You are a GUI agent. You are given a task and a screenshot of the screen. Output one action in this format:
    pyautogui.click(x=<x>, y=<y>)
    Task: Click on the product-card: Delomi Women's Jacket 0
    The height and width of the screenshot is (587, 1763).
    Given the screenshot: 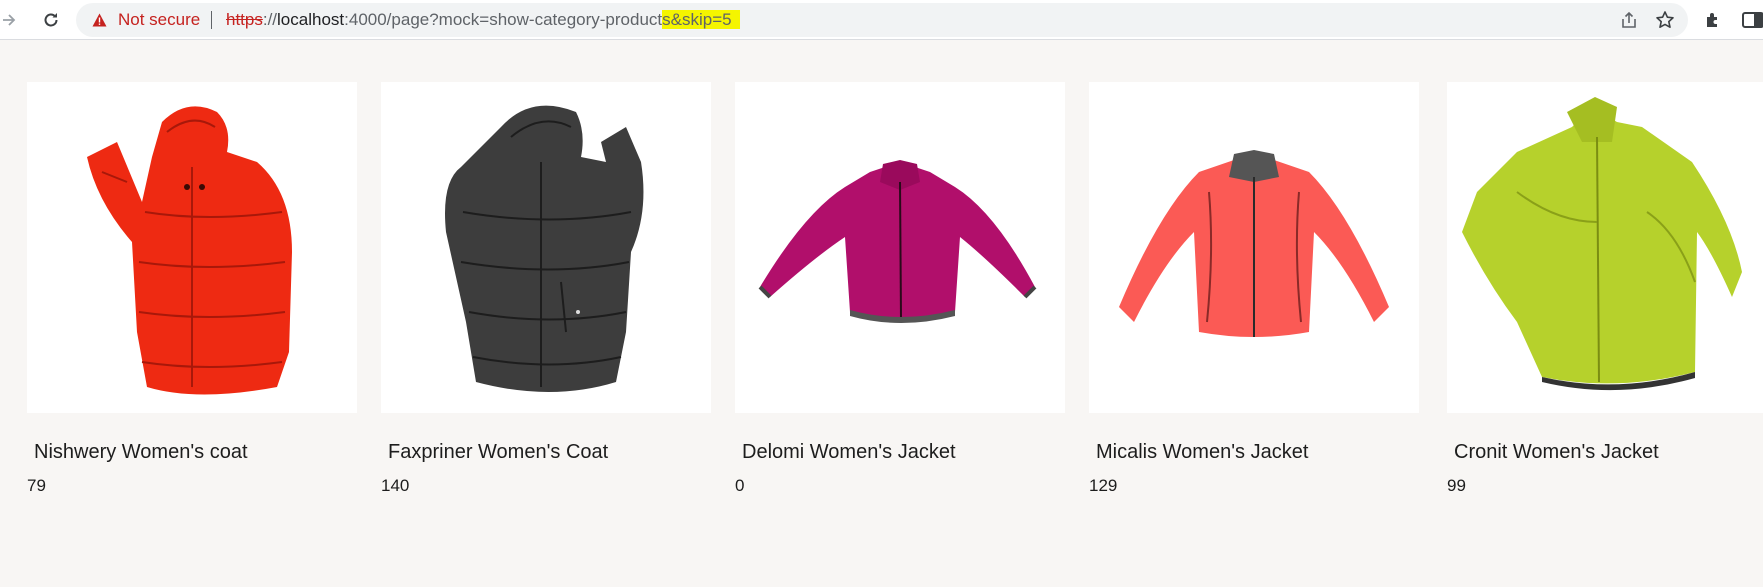 What is the action you would take?
    pyautogui.click(x=900, y=292)
    